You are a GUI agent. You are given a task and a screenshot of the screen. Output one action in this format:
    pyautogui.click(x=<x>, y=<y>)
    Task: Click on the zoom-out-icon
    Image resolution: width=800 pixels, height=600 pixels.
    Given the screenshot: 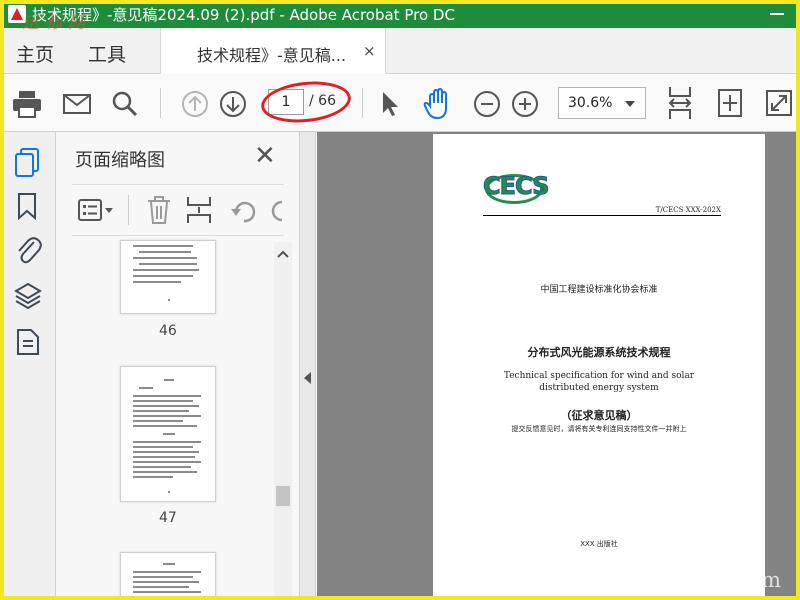 What is the action you would take?
    pyautogui.click(x=487, y=104)
    